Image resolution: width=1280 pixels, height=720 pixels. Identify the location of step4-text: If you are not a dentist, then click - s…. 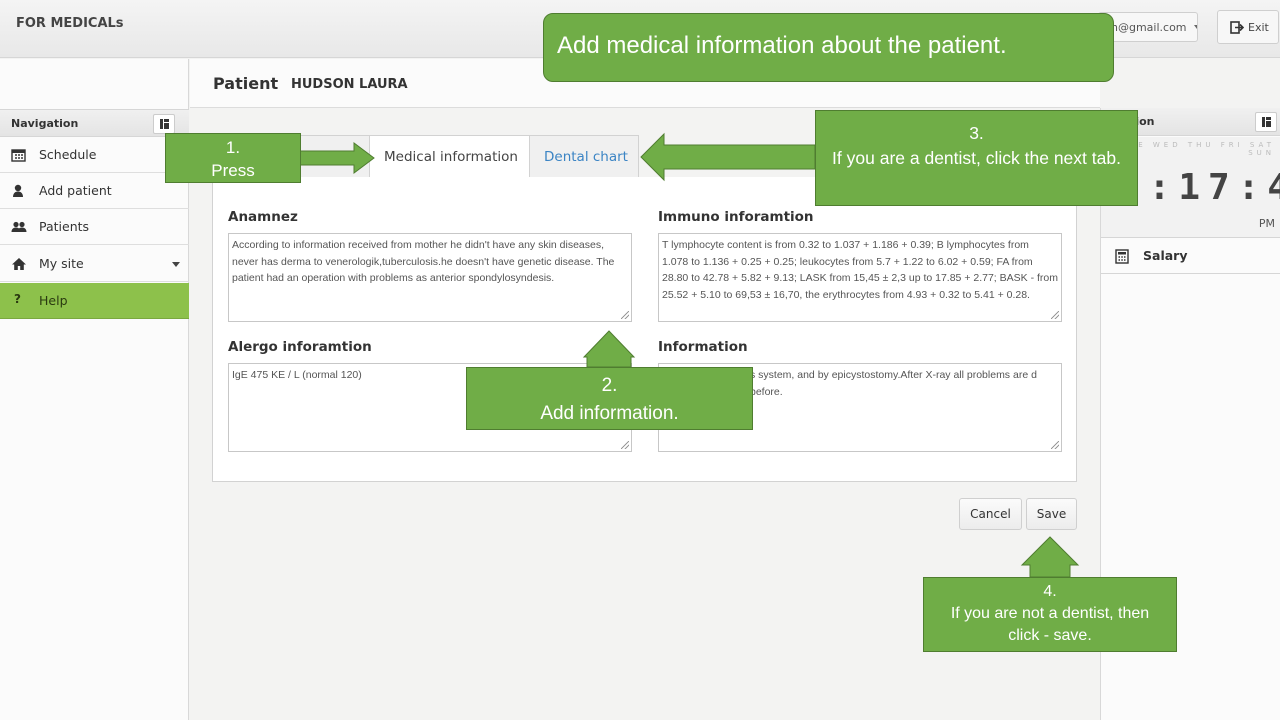
(1050, 624).